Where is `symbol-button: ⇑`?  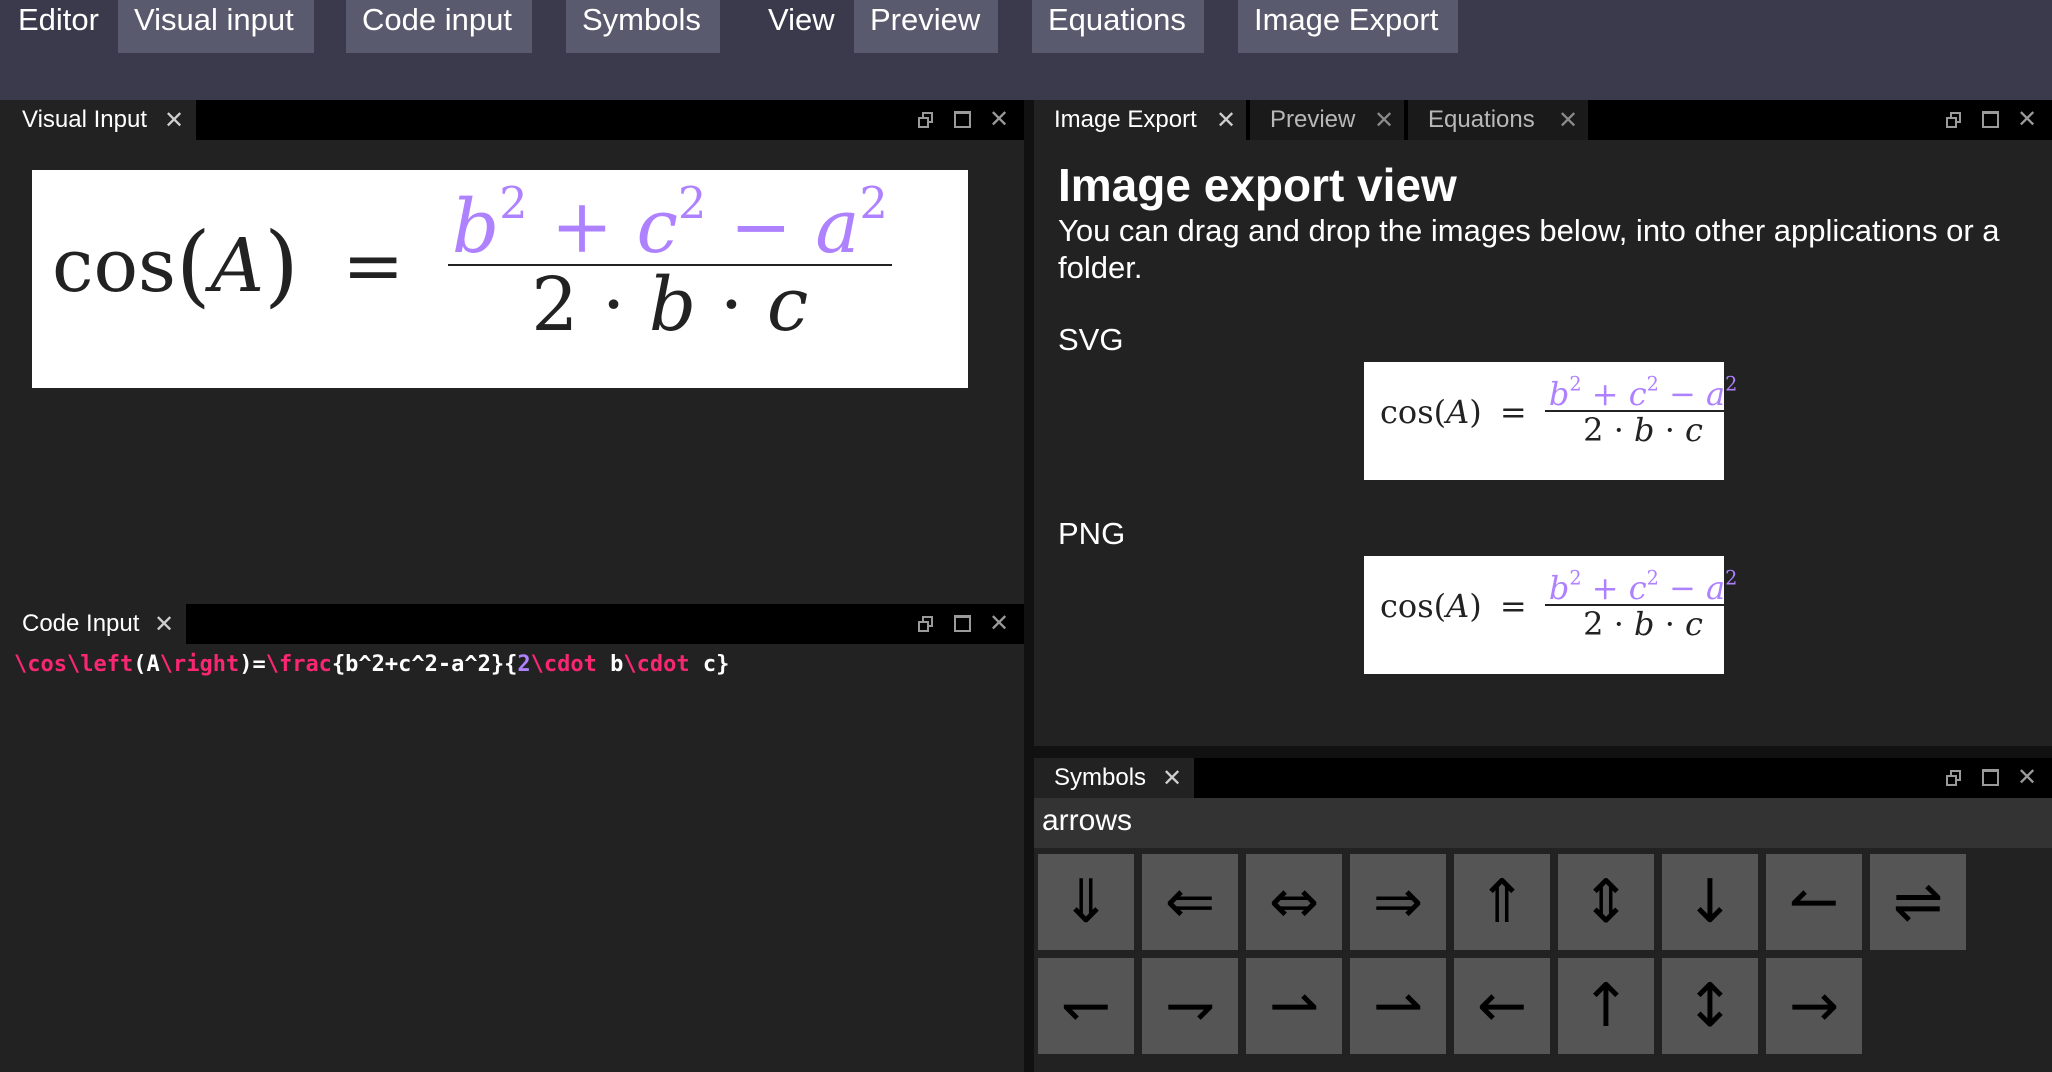
symbol-button: ⇑ is located at coordinates (1502, 902).